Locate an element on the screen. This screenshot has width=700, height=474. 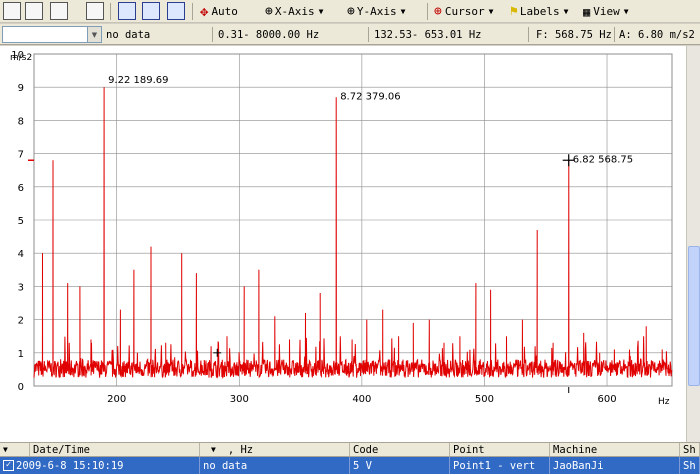
column-header-code: Code is located at coordinates (400, 449).